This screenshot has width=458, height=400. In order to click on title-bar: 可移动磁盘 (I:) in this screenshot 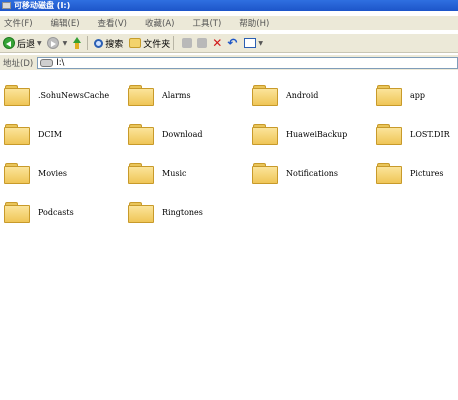, I will do `click(229, 5)`.